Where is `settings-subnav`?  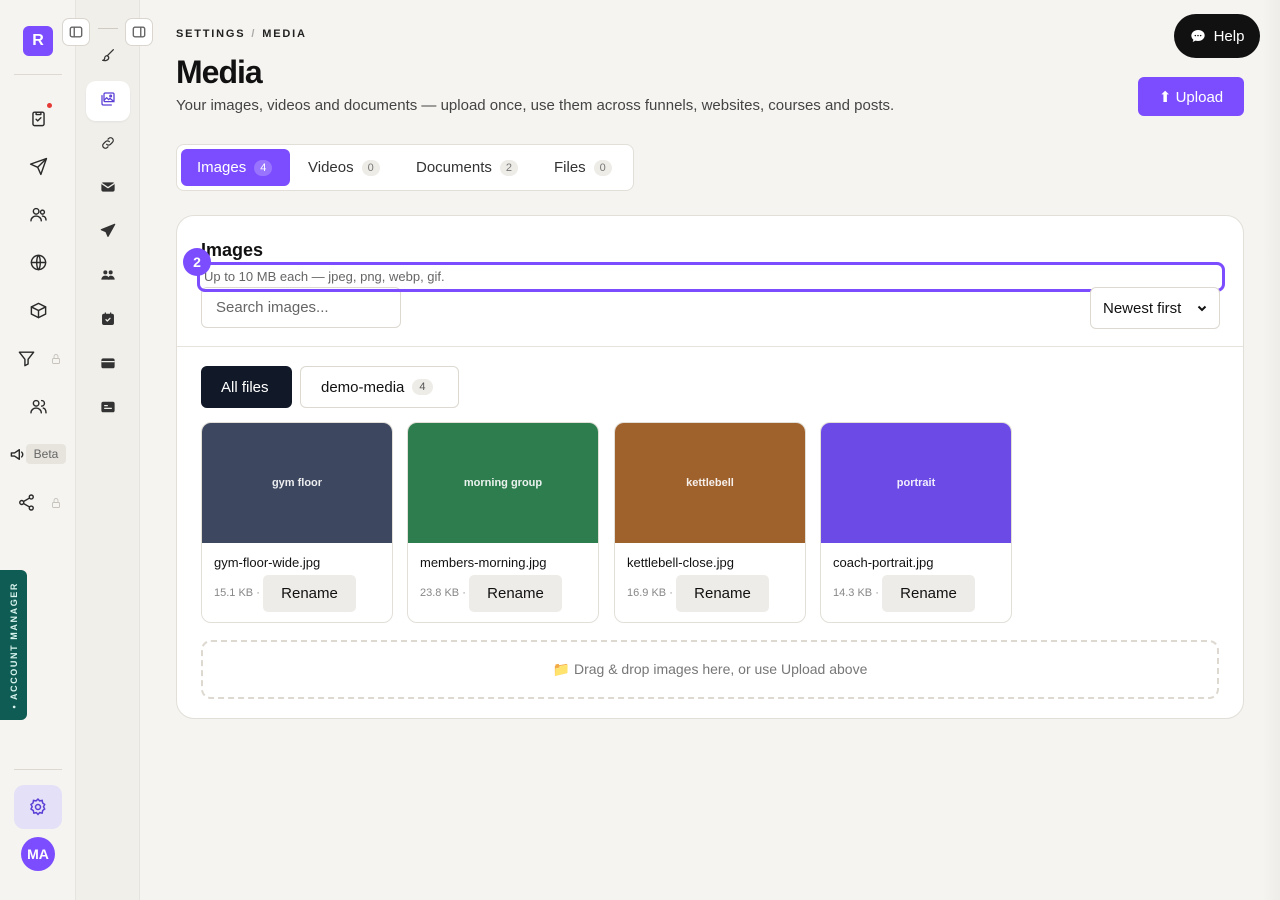
settings-subnav is located at coordinates (108, 450).